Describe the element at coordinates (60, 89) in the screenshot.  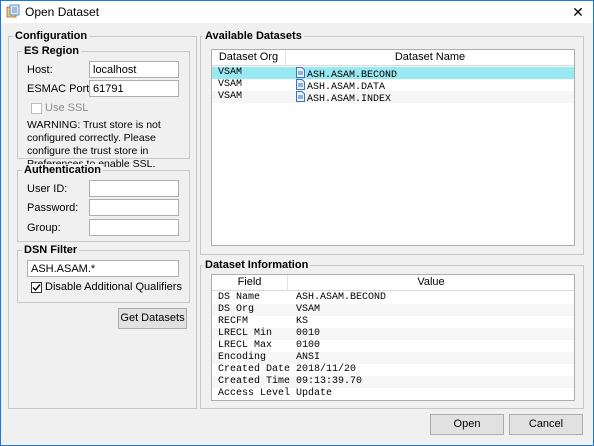
I see `esmac-port-label: ESMAC Port:` at that location.